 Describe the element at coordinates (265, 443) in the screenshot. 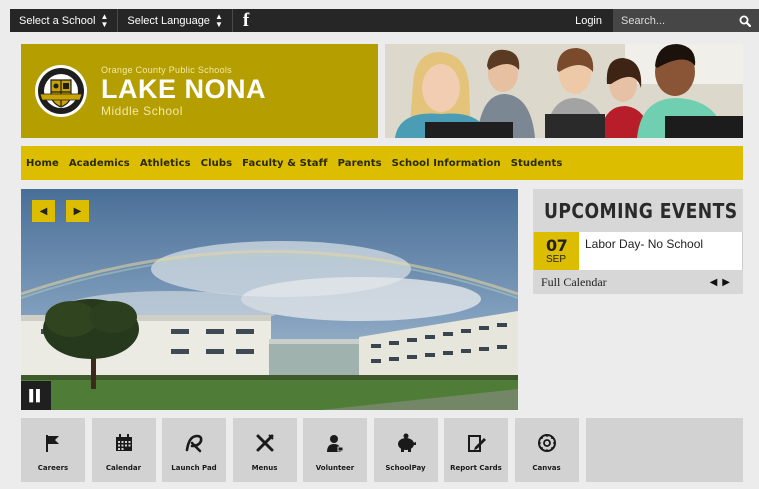

I see `utensils-icon` at that location.